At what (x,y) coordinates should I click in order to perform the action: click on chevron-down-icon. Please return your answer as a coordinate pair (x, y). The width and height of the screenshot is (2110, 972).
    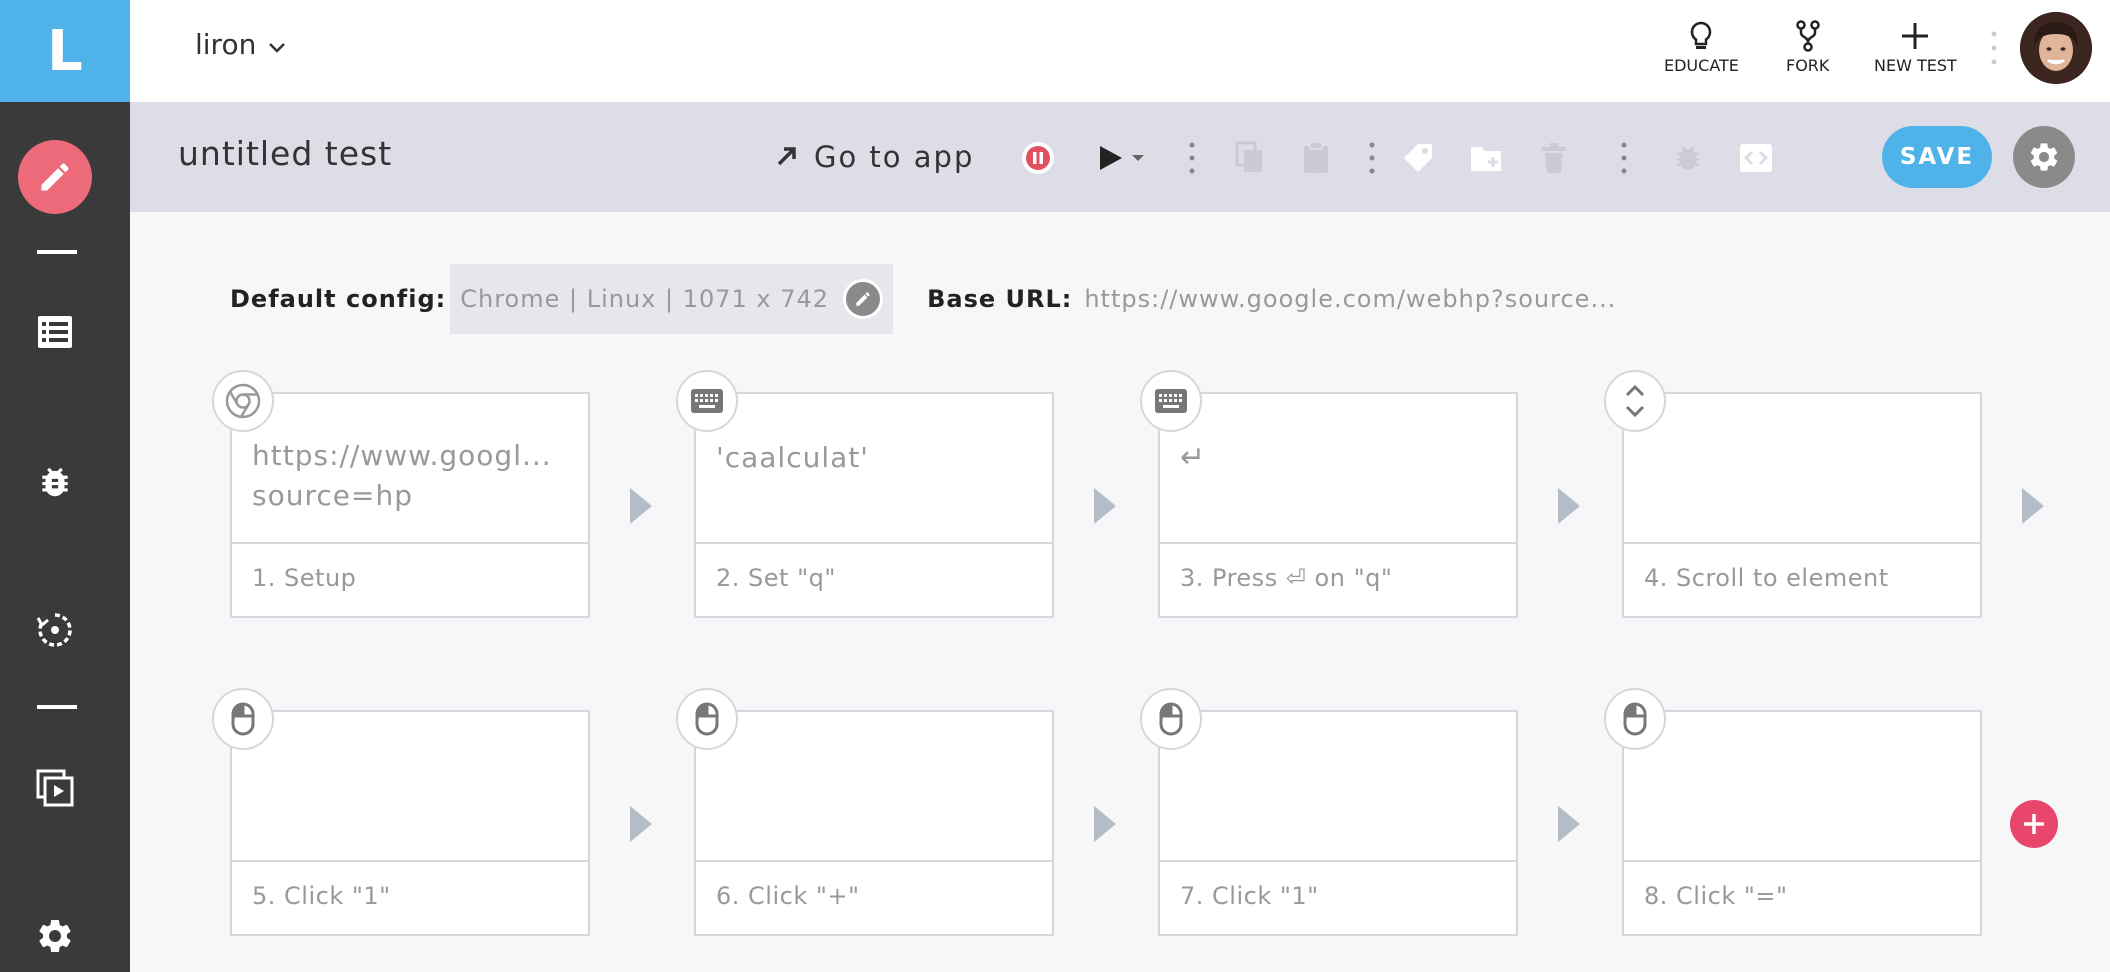
    Looking at the image, I should click on (277, 44).